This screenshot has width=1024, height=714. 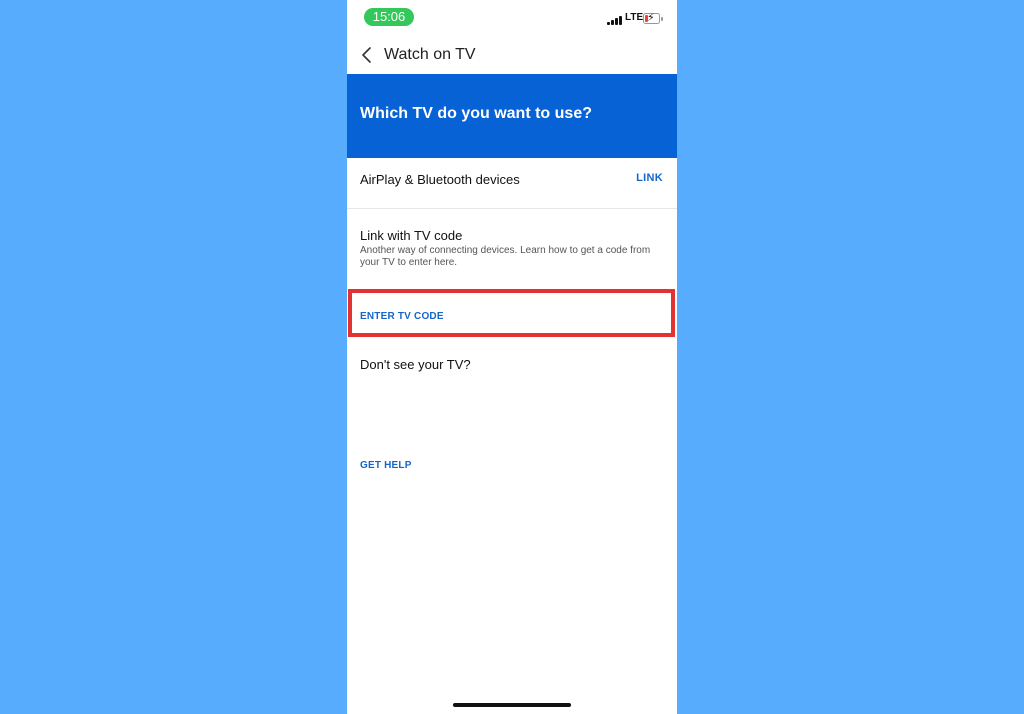 What do you see at coordinates (614, 20) in the screenshot?
I see `signal-icon` at bounding box center [614, 20].